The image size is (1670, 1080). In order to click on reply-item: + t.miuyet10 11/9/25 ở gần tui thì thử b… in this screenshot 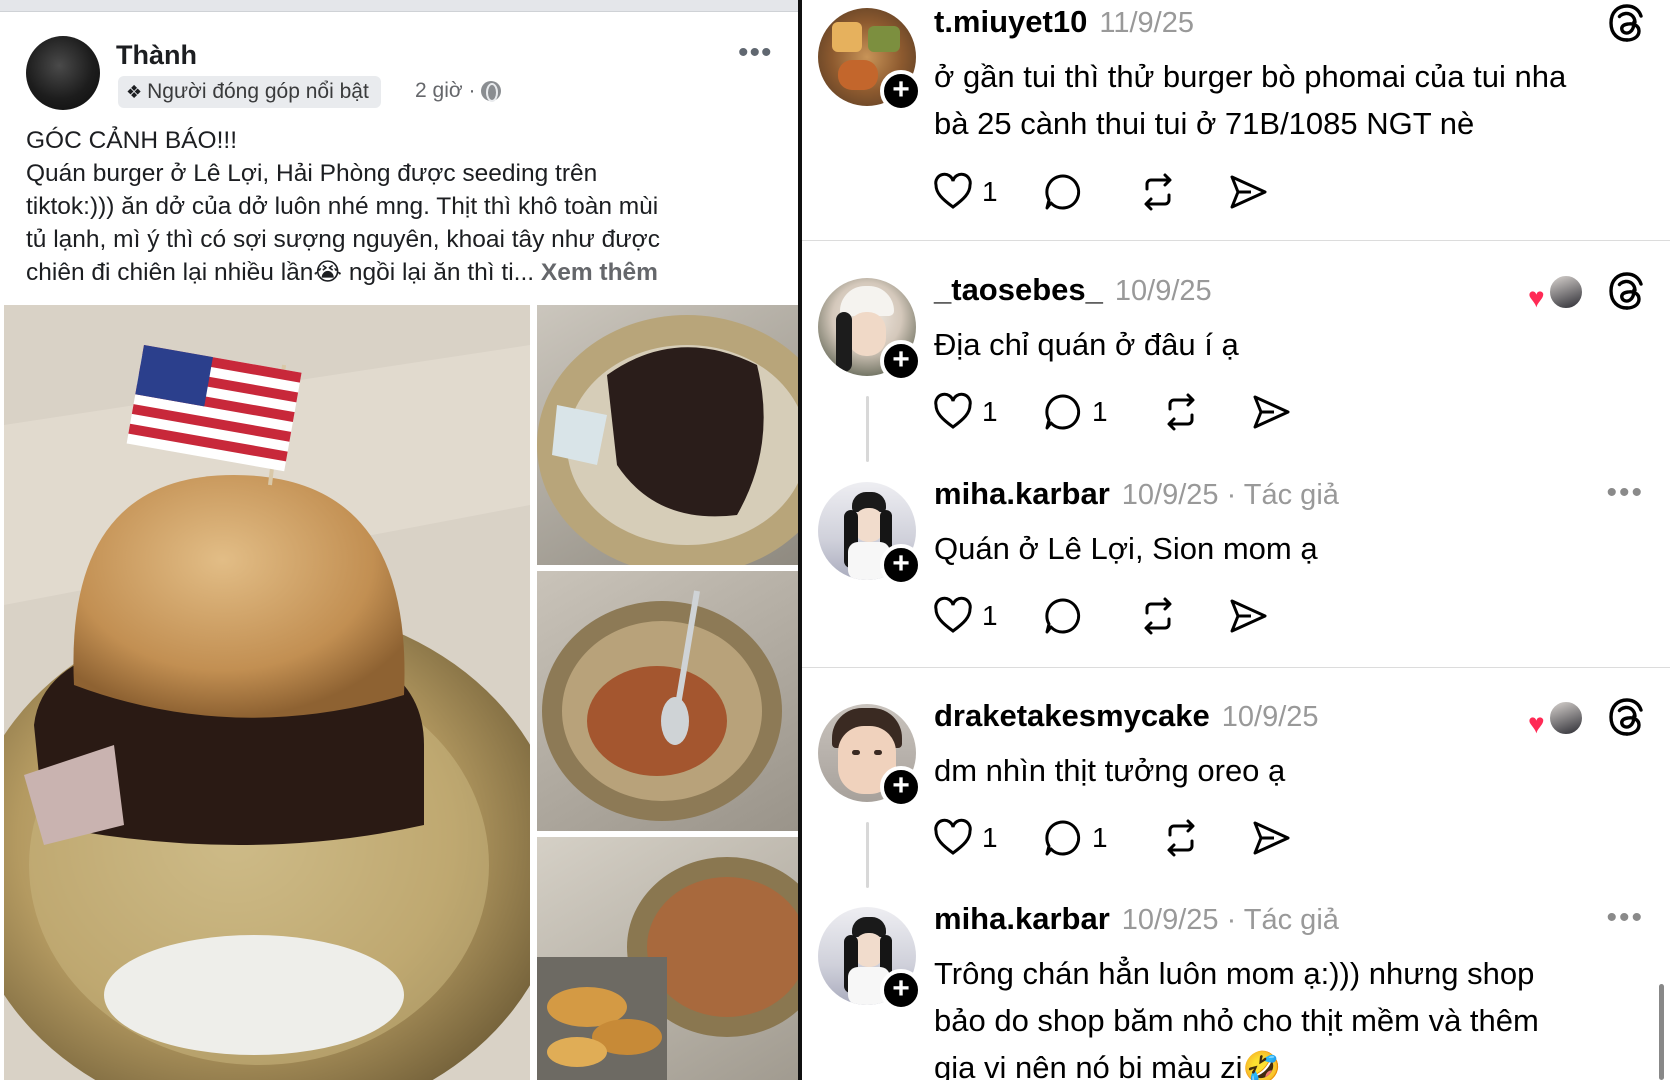, I will do `click(1236, 120)`.